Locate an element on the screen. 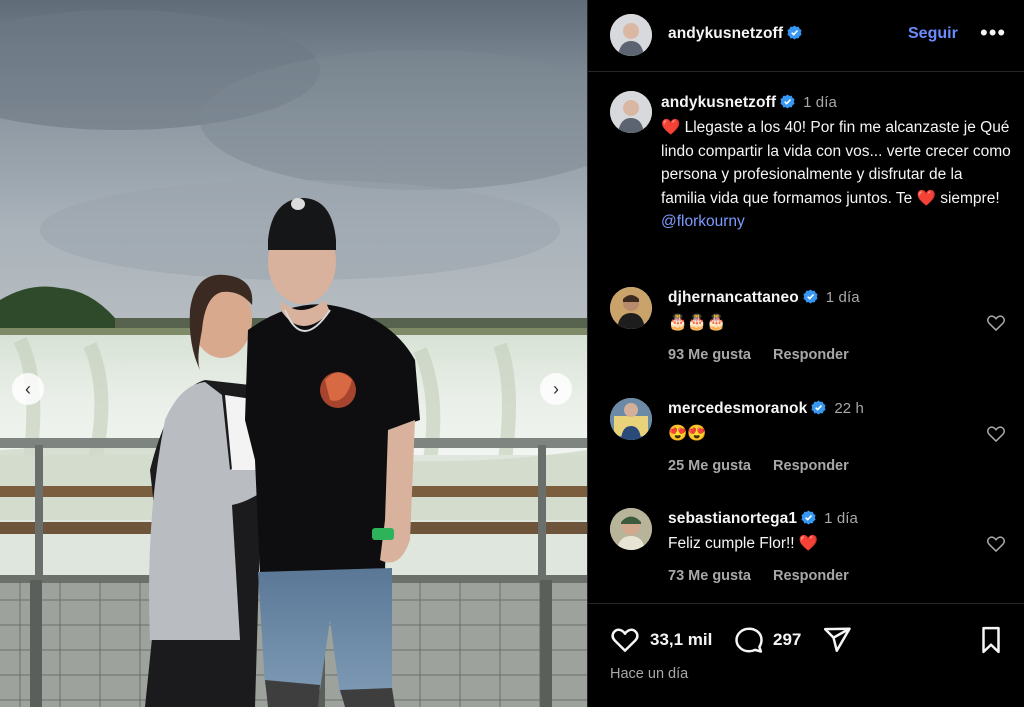 This screenshot has height=707, width=1024. comment-likes-count: 93 Me gusta is located at coordinates (709, 355).